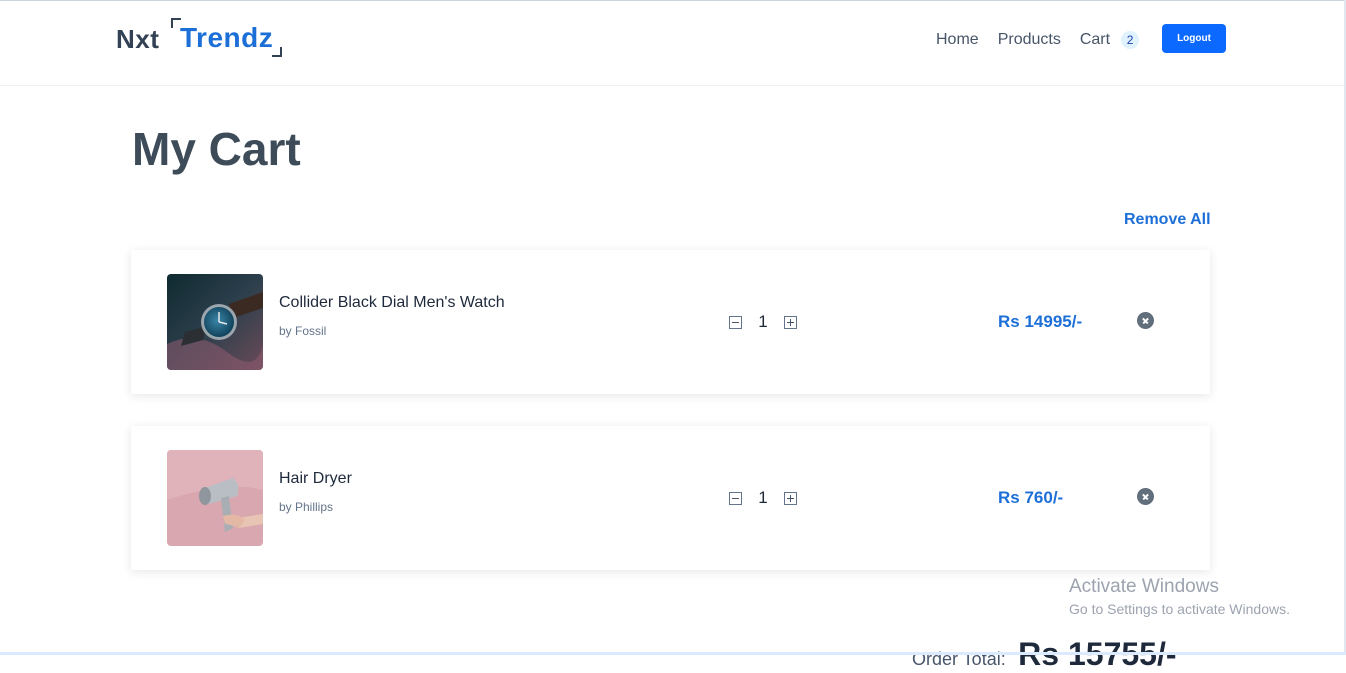 The height and width of the screenshot is (673, 1346). What do you see at coordinates (216, 149) in the screenshot?
I see `page-title: My Cart` at bounding box center [216, 149].